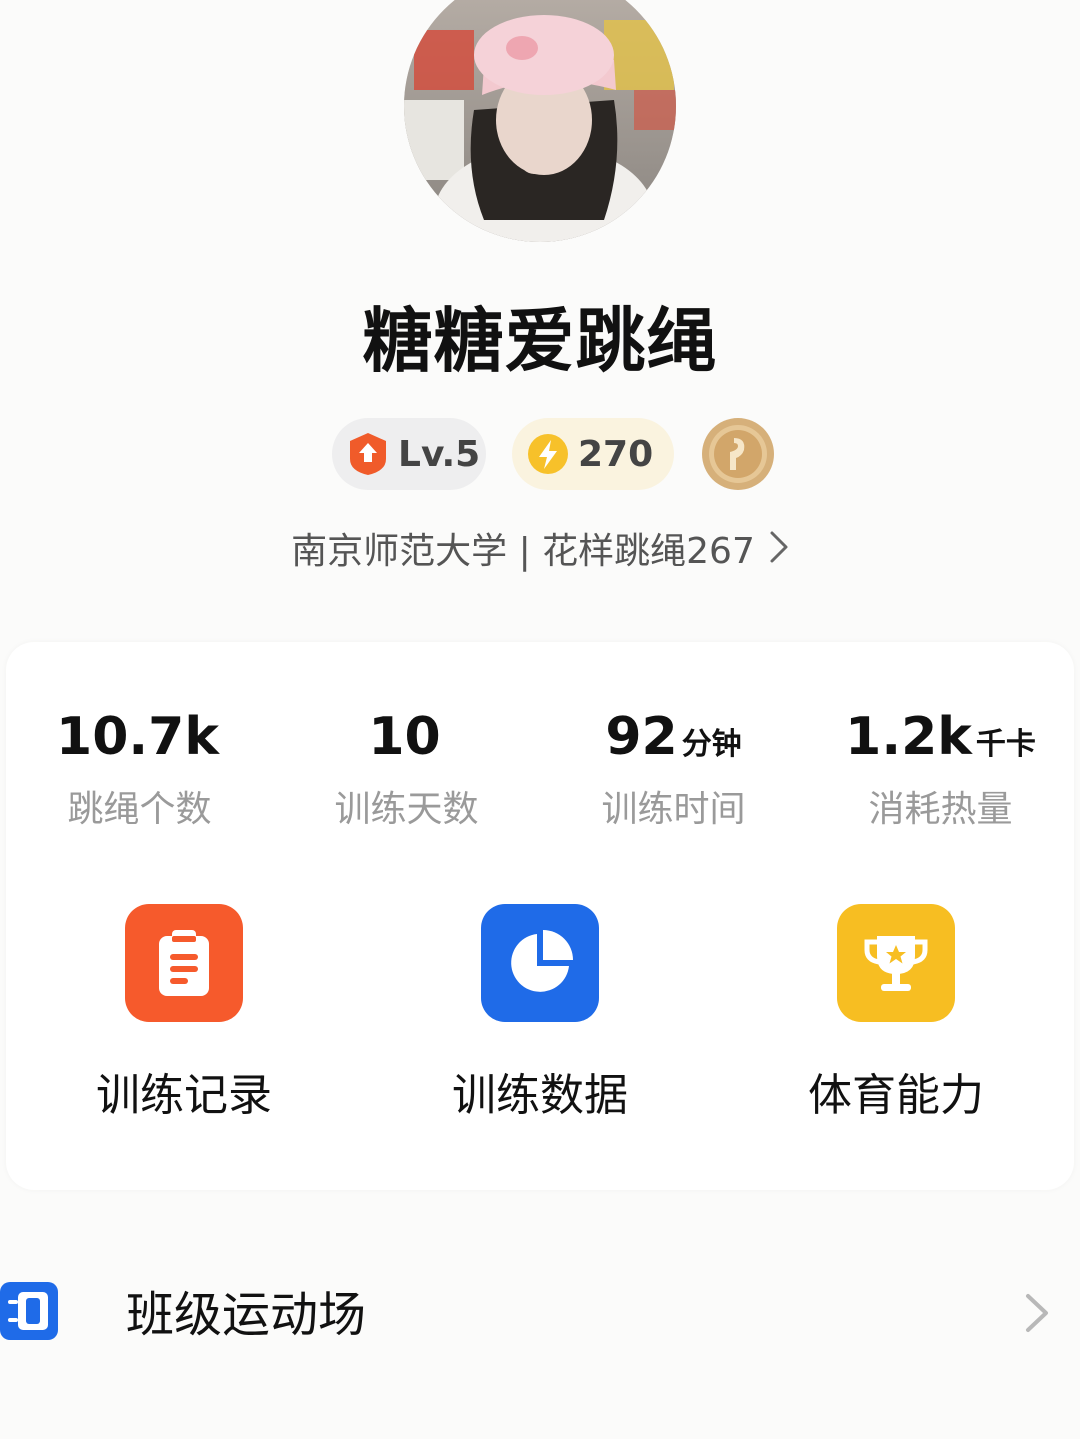 This screenshot has width=1080, height=1439. Describe the element at coordinates (139, 809) in the screenshot. I see `stat-label: 跳绳个数` at that location.